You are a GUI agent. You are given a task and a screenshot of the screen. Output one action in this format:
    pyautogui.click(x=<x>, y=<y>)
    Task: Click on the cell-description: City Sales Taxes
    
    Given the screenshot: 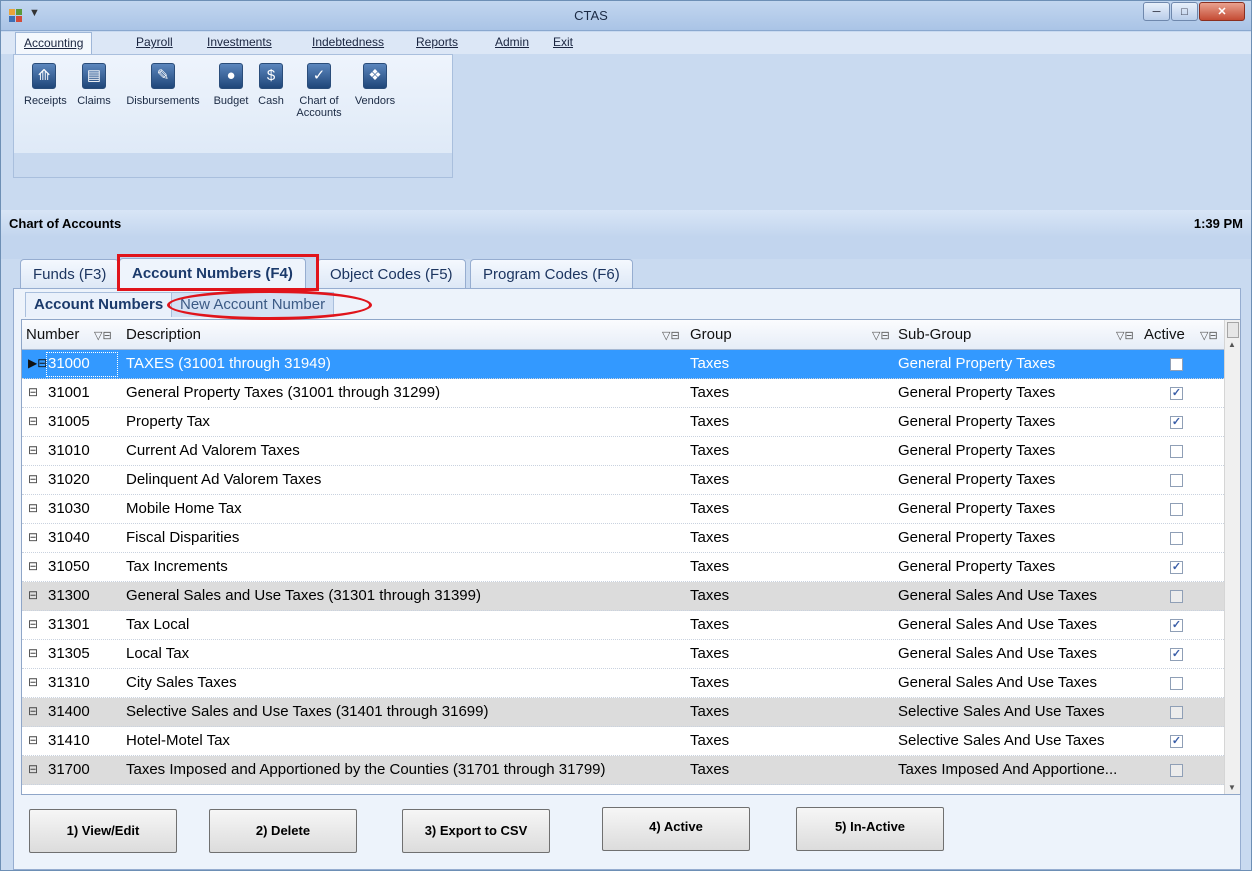 What is the action you would take?
    pyautogui.click(x=181, y=682)
    